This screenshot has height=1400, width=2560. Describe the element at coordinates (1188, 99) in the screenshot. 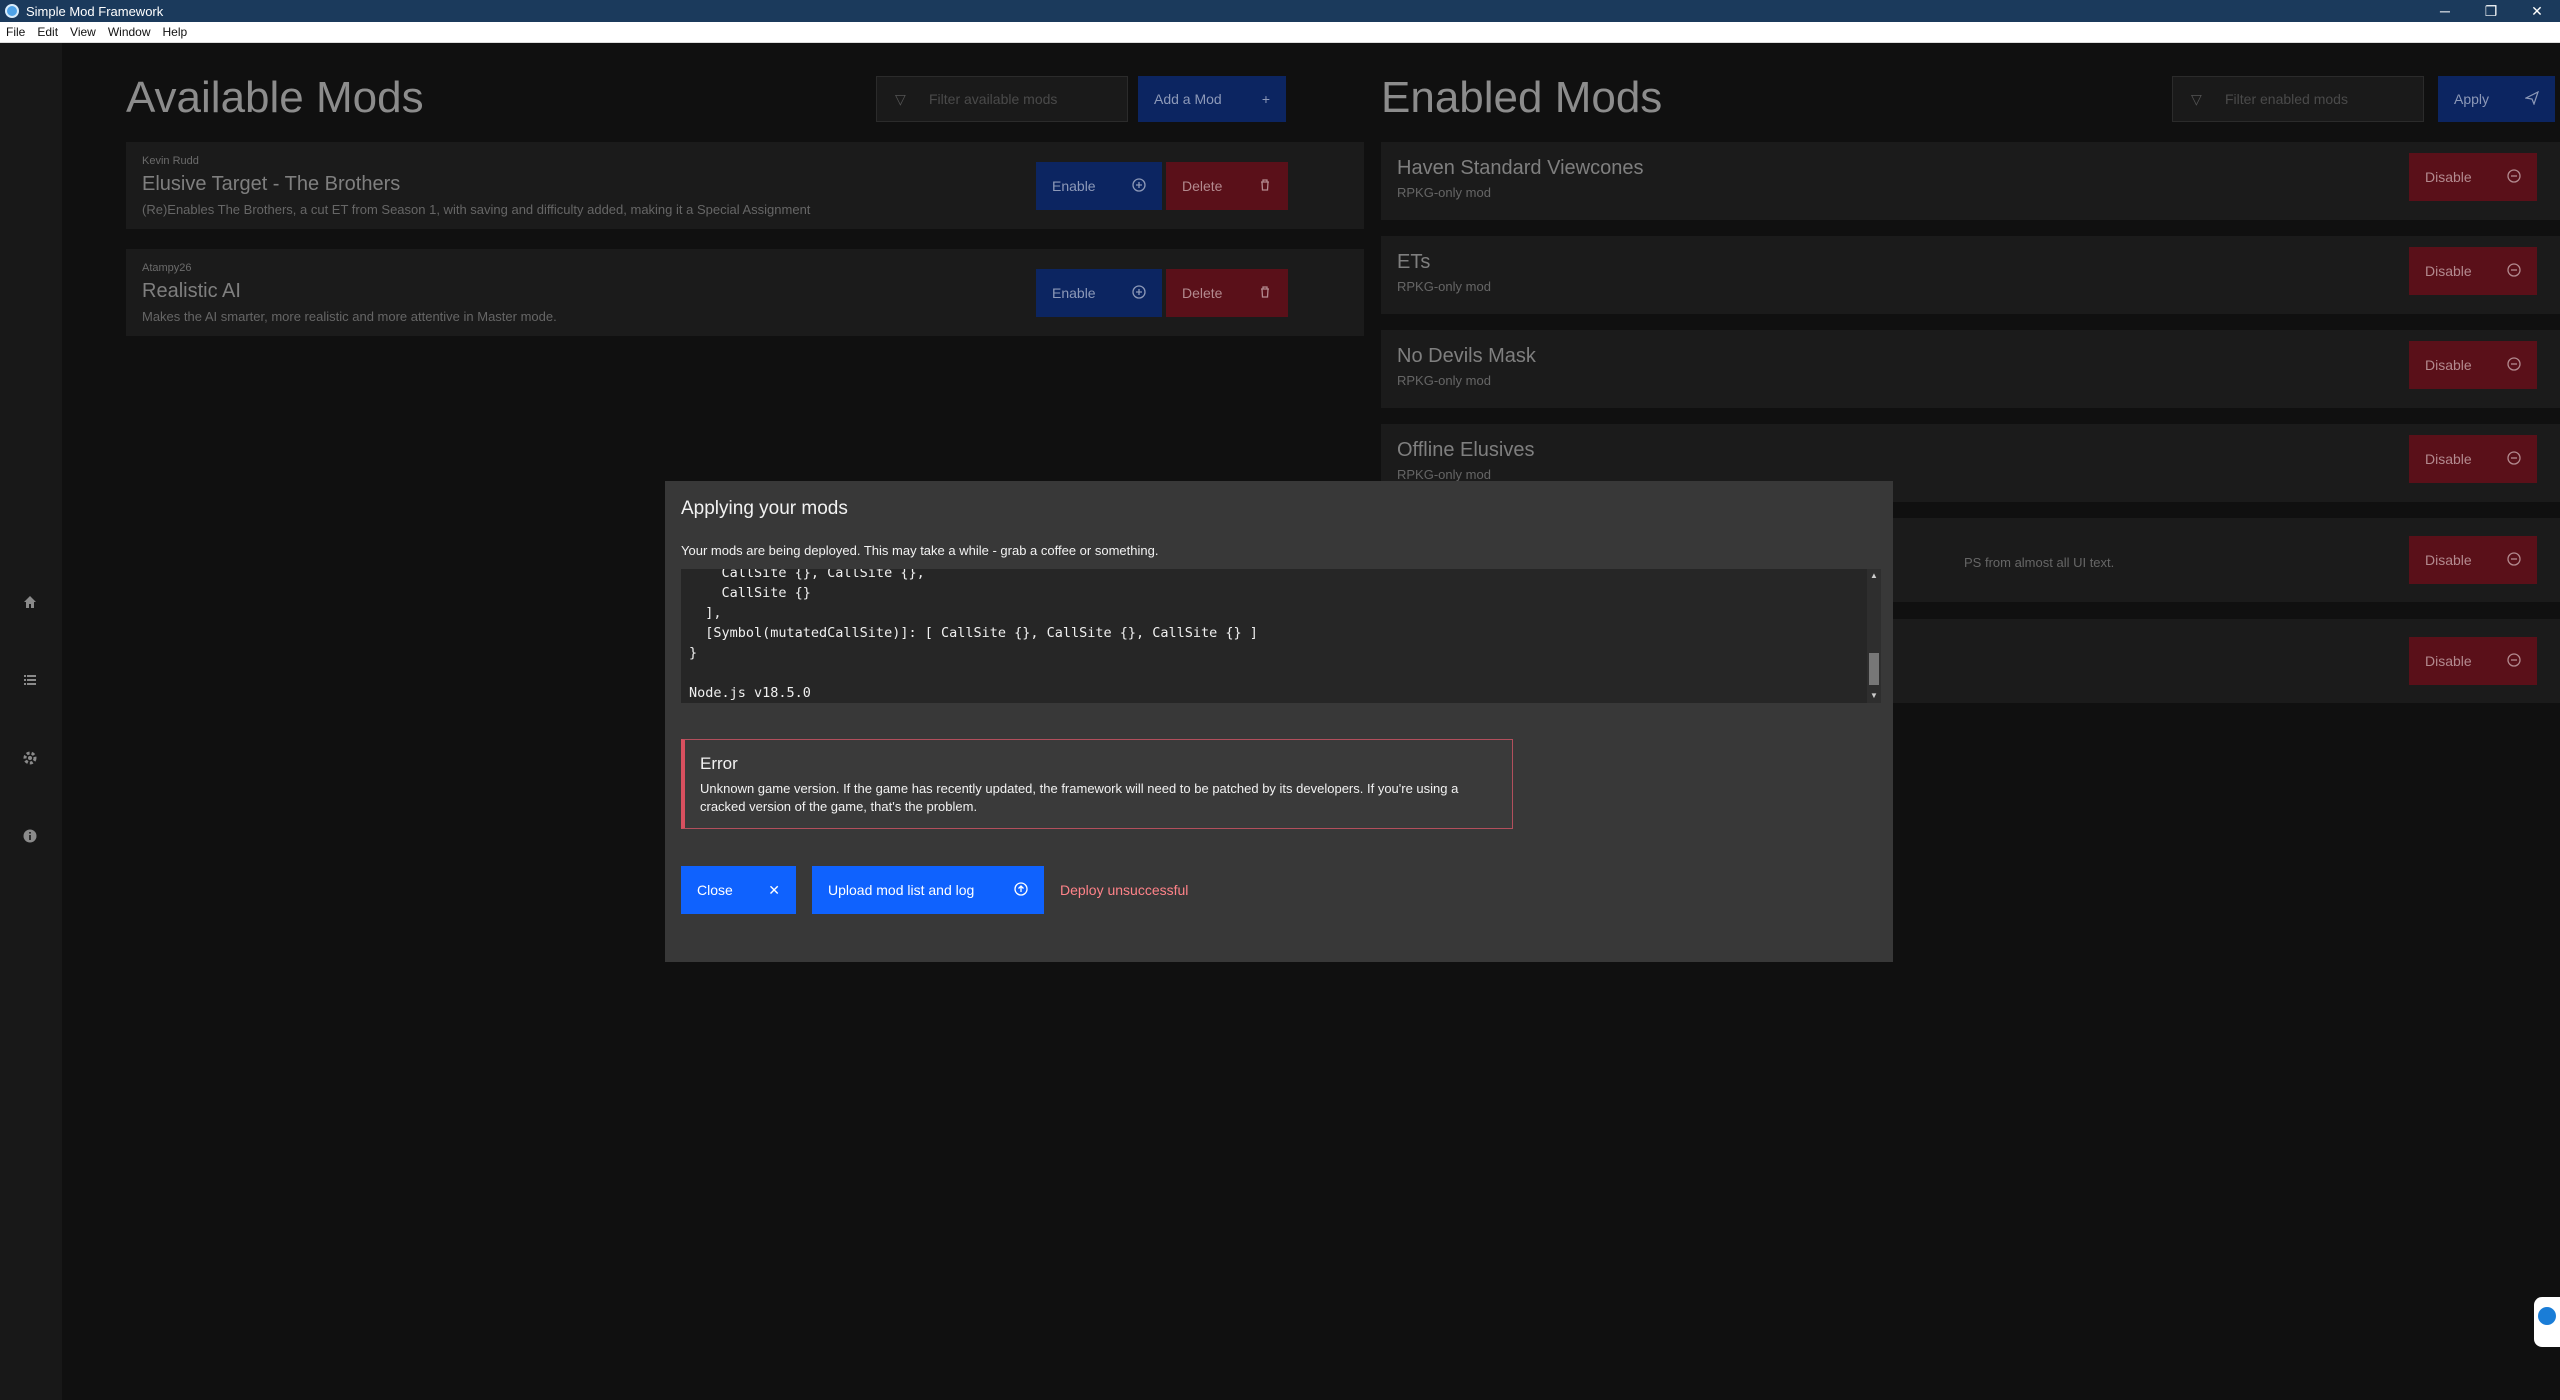

I see `add-mod-label: Add a Mod` at that location.